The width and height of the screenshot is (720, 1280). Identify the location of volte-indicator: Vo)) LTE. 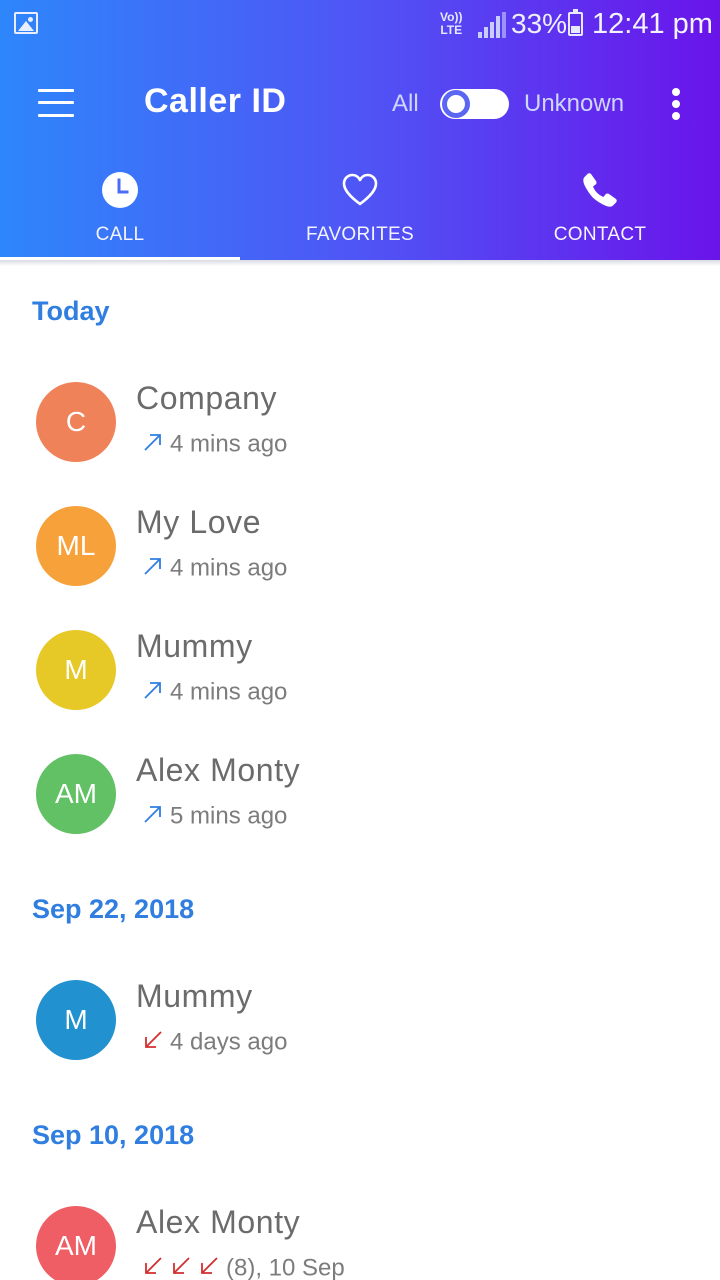
(451, 24).